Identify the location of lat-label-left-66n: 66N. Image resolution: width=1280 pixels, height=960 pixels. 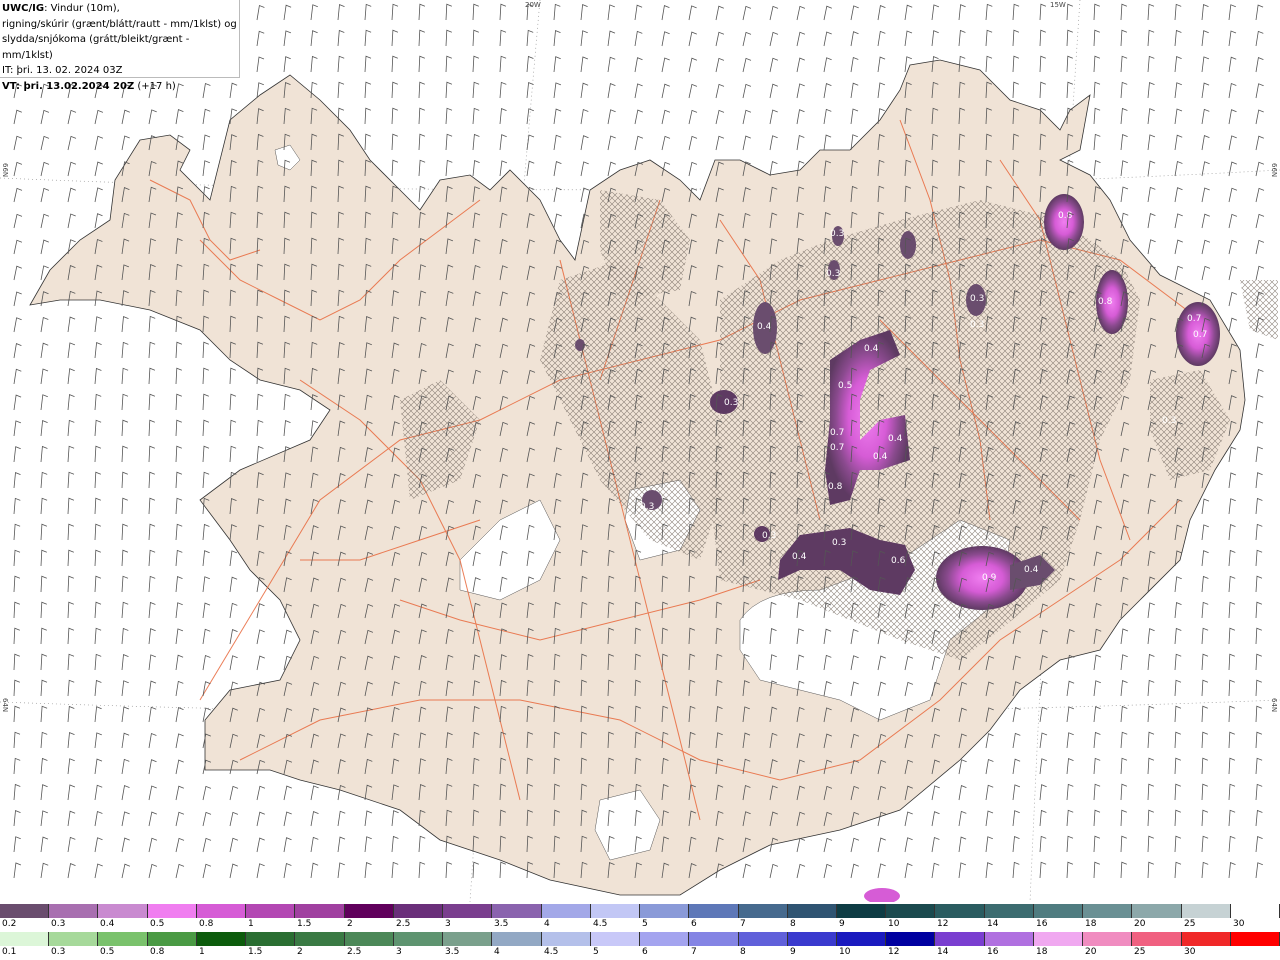
(5, 170).